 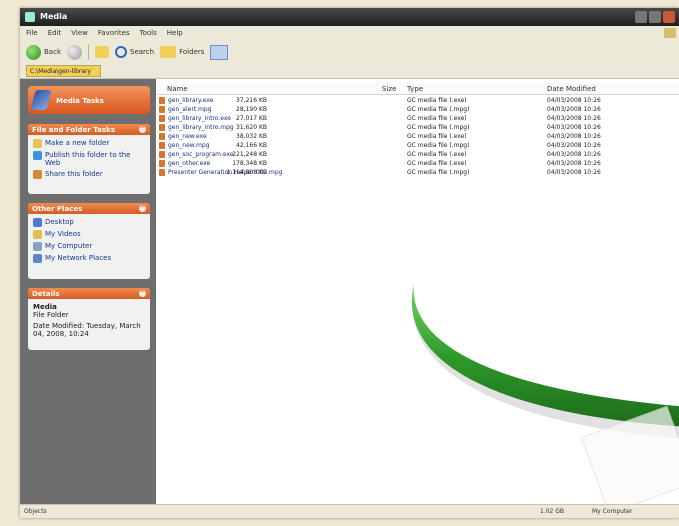 I want to click on folders-label: Folders, so click(x=192, y=52).